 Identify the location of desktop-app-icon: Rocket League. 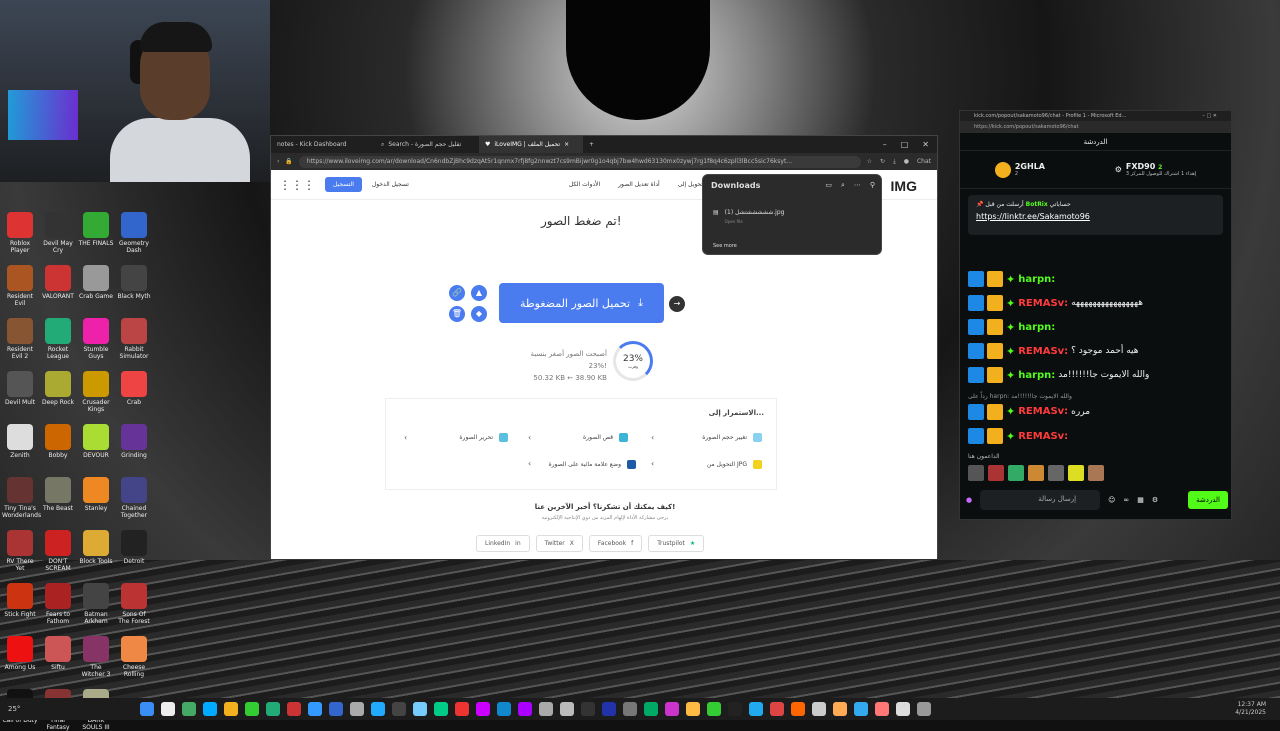
(58, 339).